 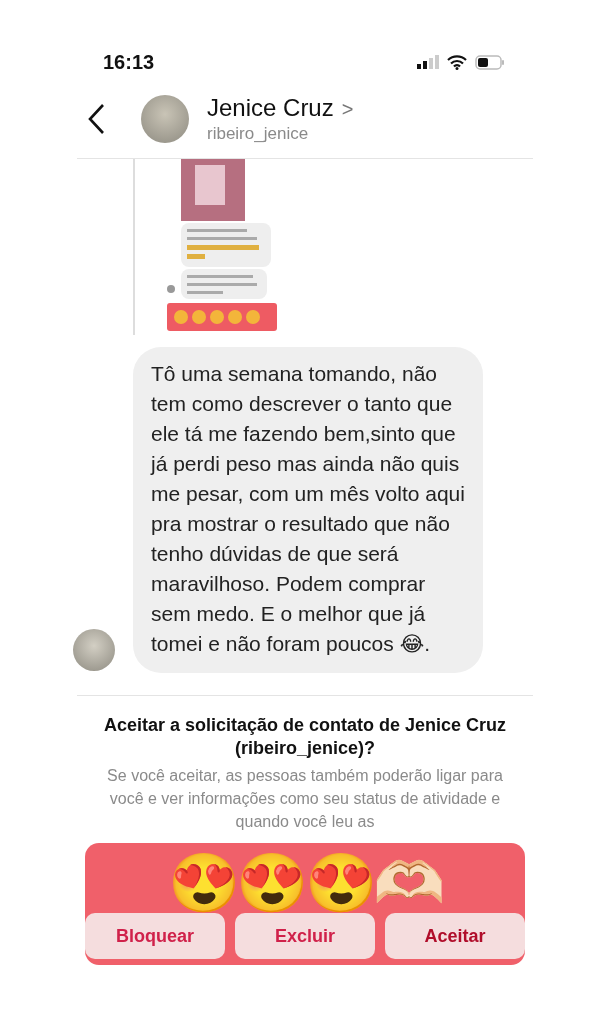 What do you see at coordinates (155, 936) in the screenshot?
I see `request-button: Bloquear` at bounding box center [155, 936].